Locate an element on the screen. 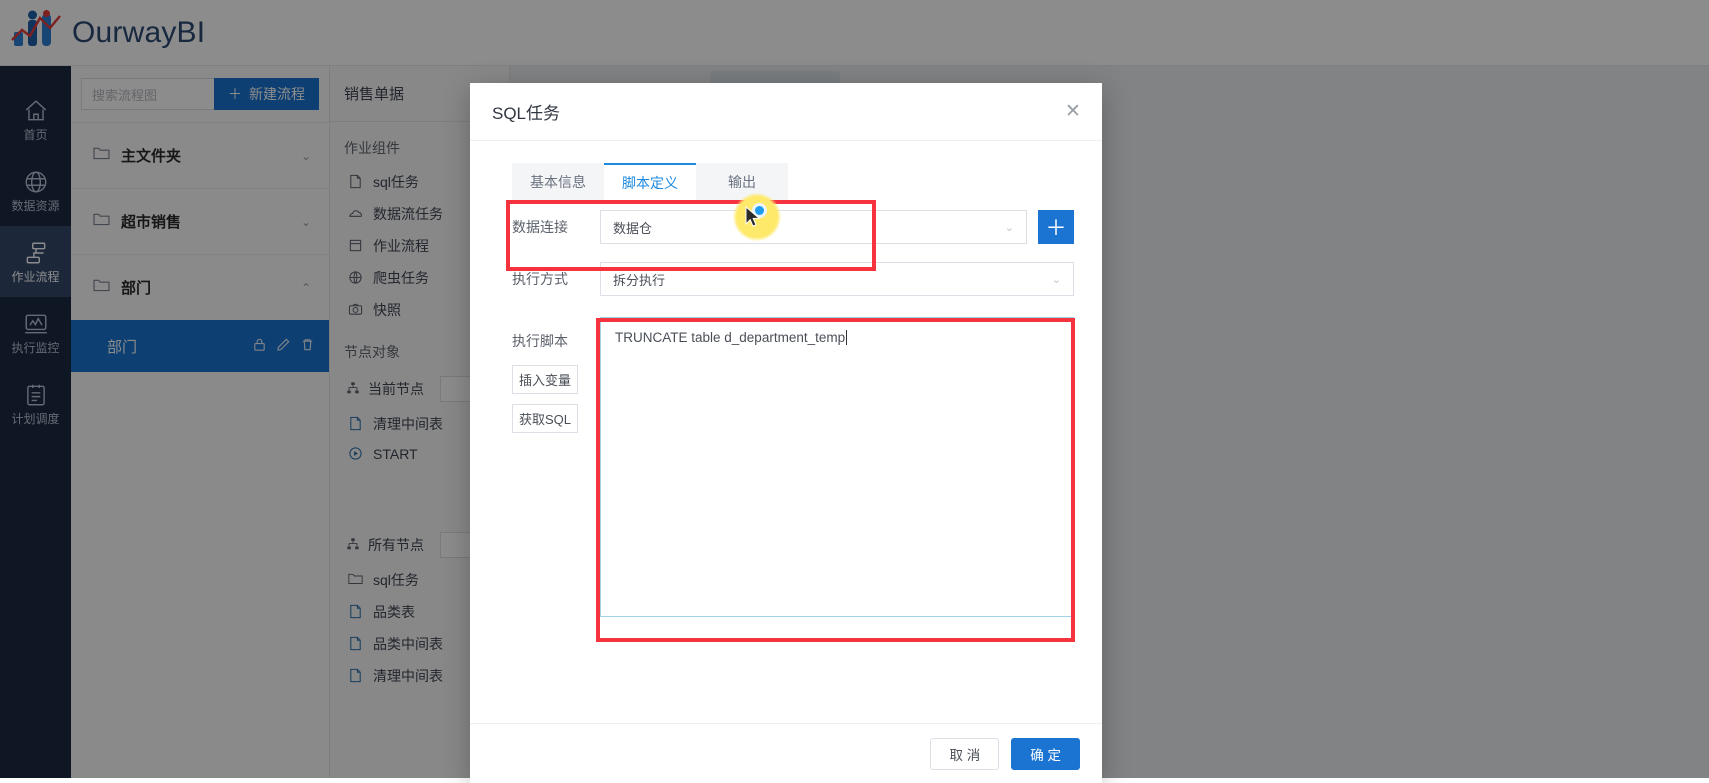 The width and height of the screenshot is (1709, 783). exec-mode-value: 拆分执行 is located at coordinates (639, 280).